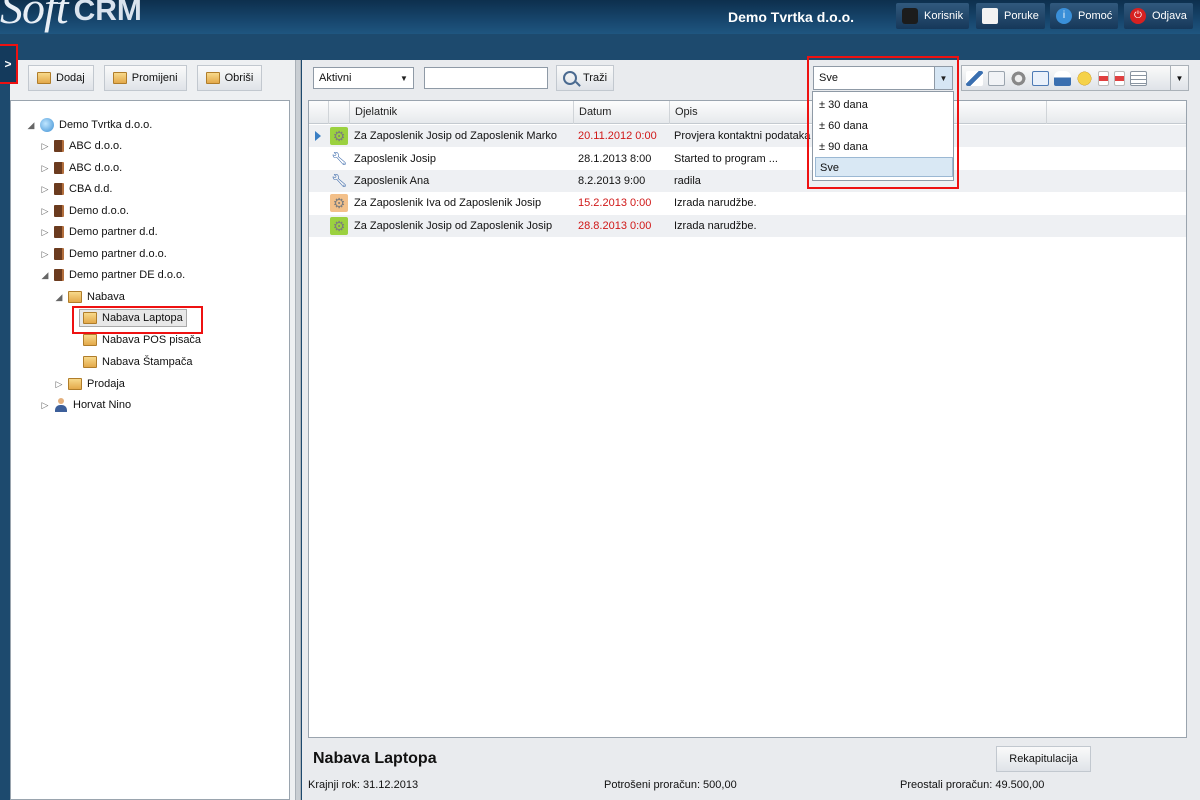 The image size is (1200, 800). I want to click on coins-icon, so click(1084, 78).